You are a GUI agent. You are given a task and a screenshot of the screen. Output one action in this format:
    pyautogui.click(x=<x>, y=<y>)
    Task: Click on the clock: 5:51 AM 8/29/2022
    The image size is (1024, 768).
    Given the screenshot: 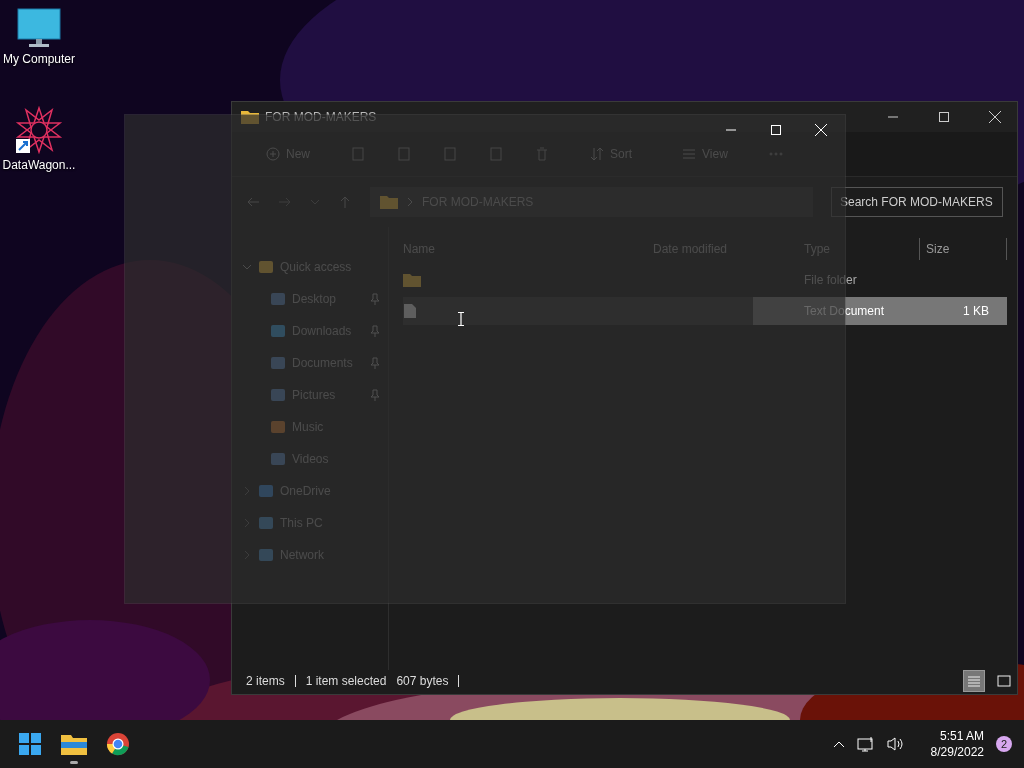 What is the action you would take?
    pyautogui.click(x=957, y=744)
    